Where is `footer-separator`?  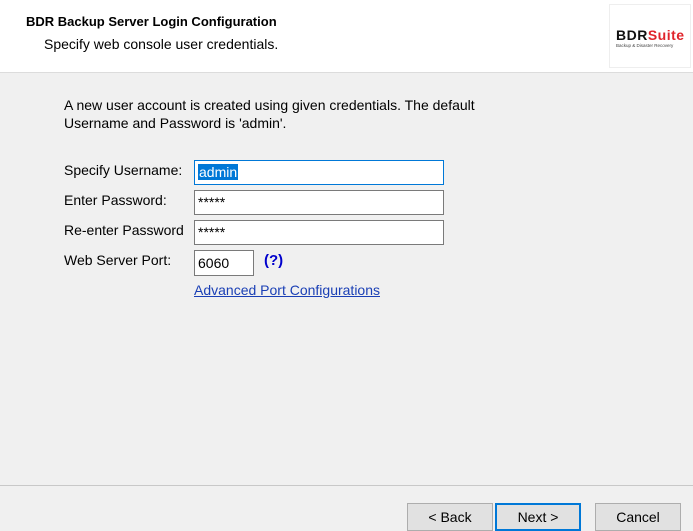 footer-separator is located at coordinates (346, 485).